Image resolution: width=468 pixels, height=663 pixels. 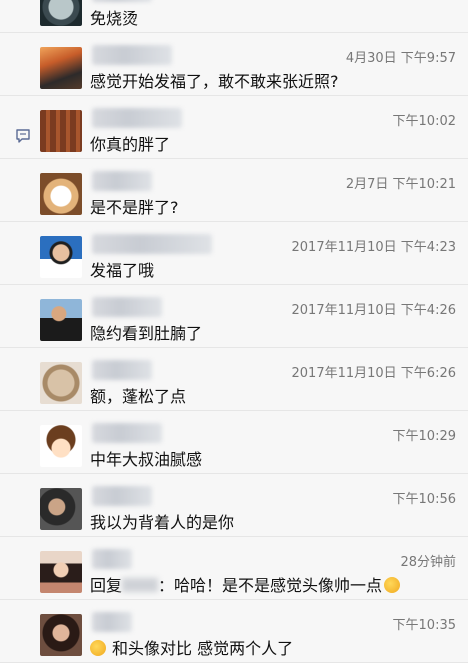 I want to click on comment-text: 隐约看到肚腩了, so click(x=146, y=333).